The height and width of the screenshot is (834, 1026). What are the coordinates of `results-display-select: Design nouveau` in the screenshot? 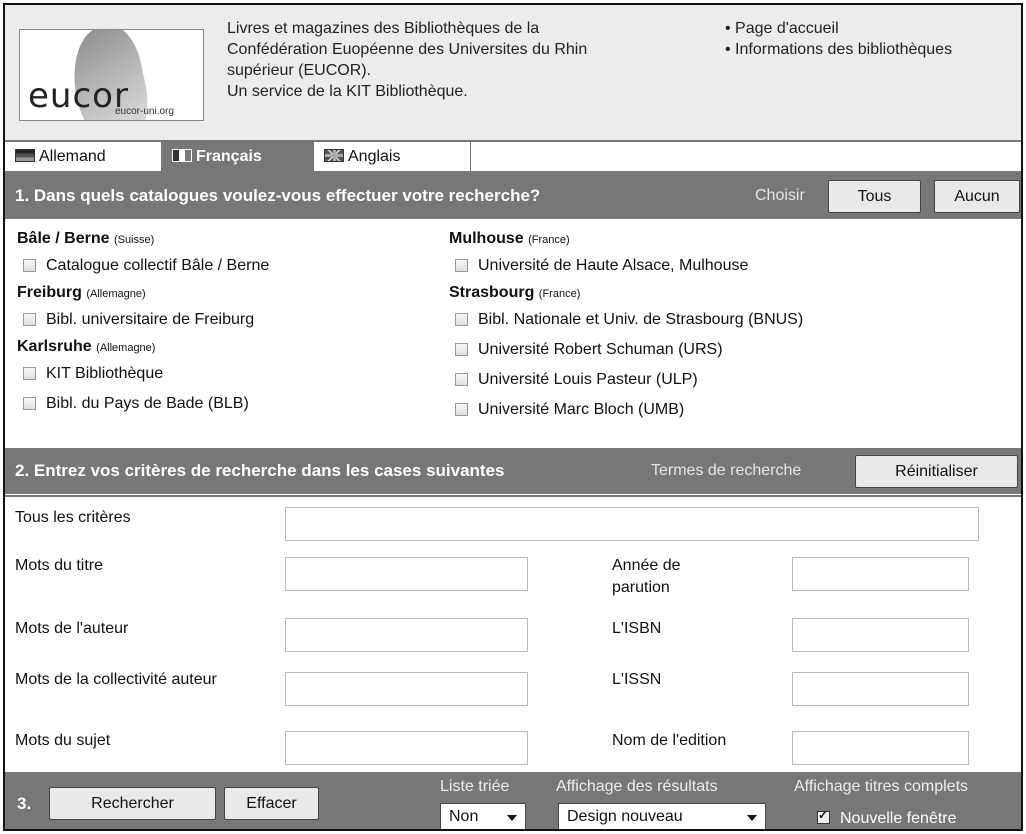 It's located at (662, 816).